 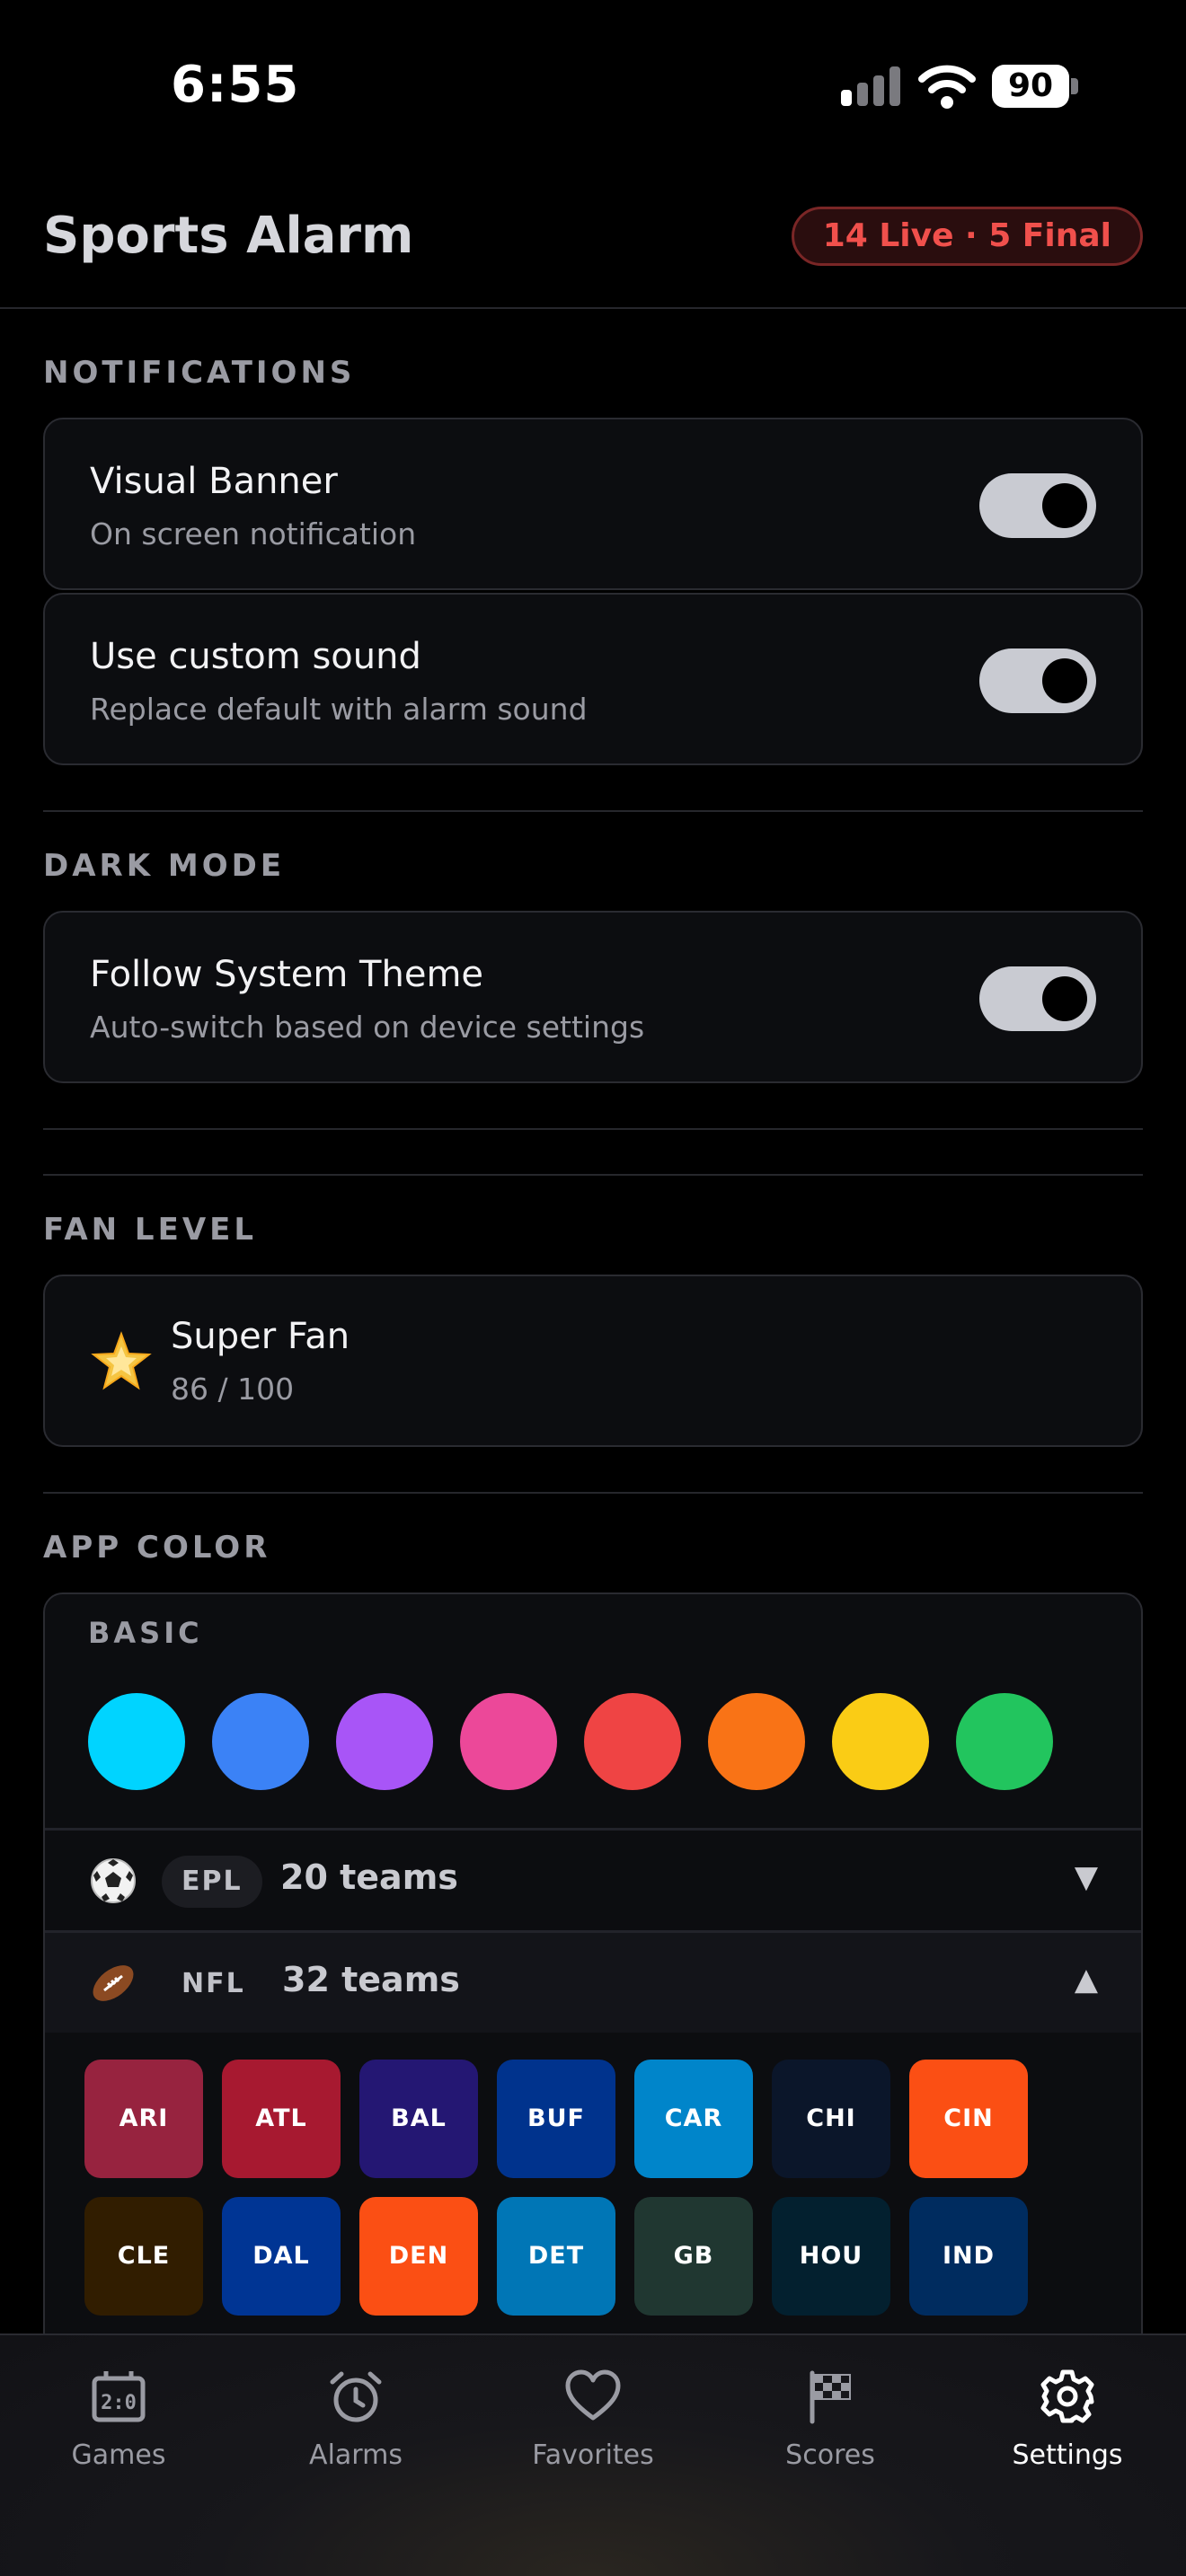 I want to click on cellular-signal-icon, so click(x=870, y=86).